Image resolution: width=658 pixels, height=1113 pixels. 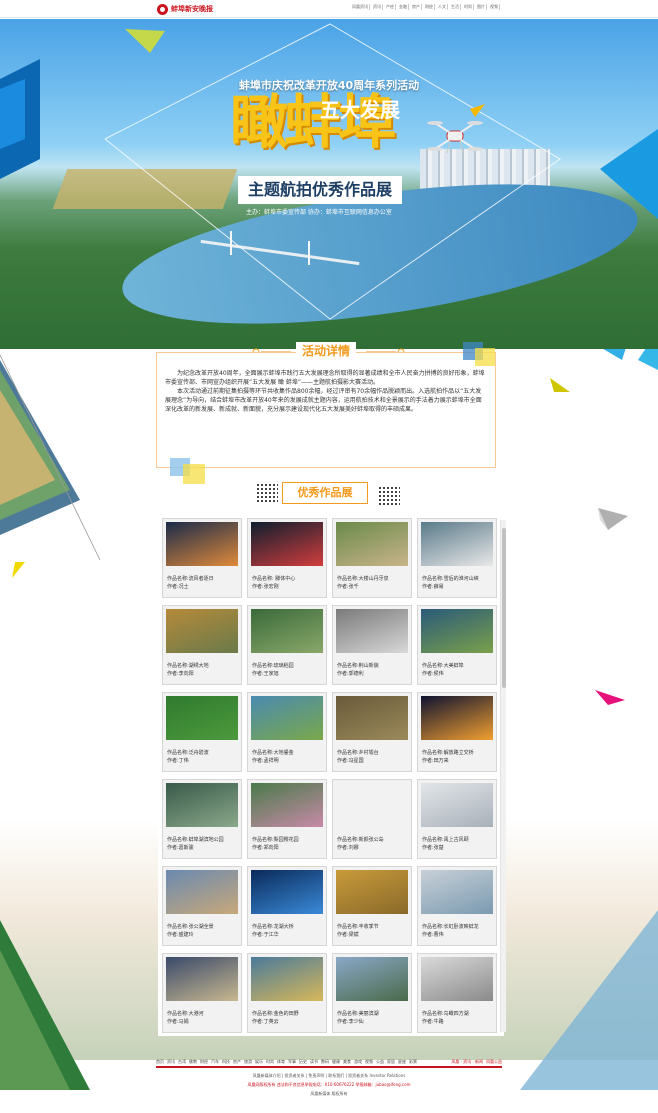 I want to click on work-card: 作品名称:泛舟碧波 作者:丁伟, so click(x=202, y=732).